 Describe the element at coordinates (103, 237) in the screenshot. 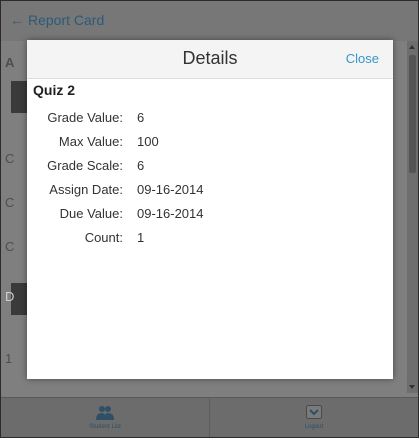

I see `detail-label: Count:` at that location.